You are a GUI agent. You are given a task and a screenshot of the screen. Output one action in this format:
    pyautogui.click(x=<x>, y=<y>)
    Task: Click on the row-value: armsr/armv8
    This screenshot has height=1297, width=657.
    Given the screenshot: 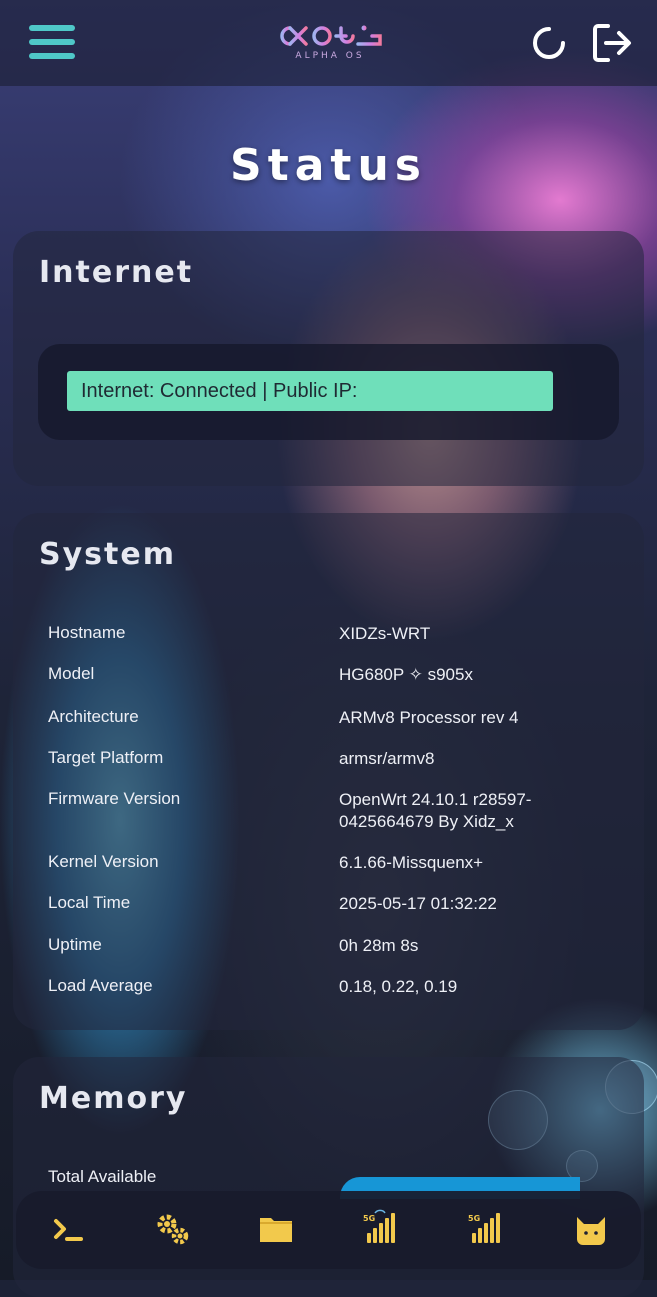 What is the action you would take?
    pyautogui.click(x=387, y=758)
    